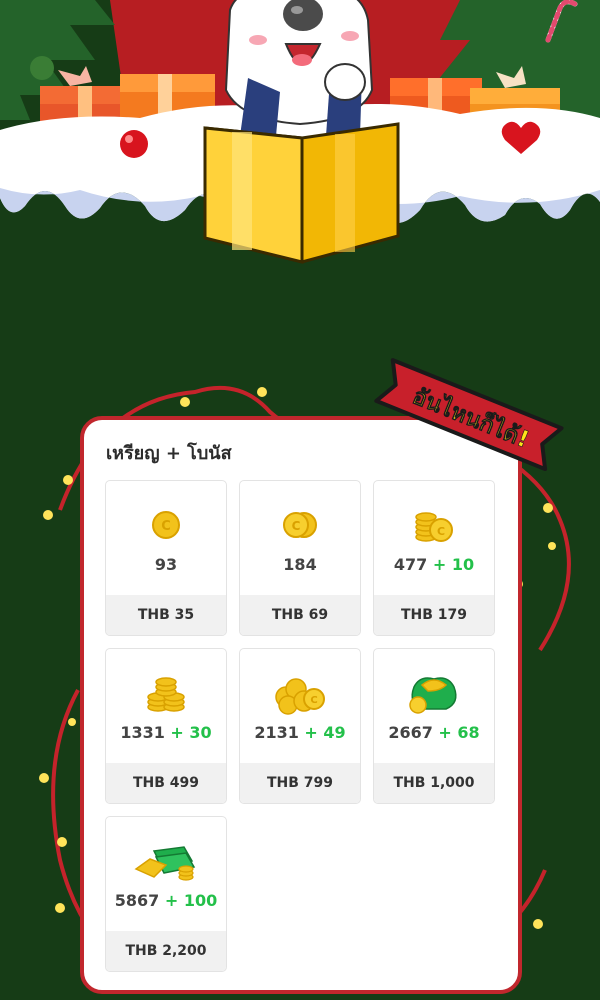 The height and width of the screenshot is (1000, 600). Describe the element at coordinates (166, 951) in the screenshot. I see `package-price: THB 2,200` at that location.